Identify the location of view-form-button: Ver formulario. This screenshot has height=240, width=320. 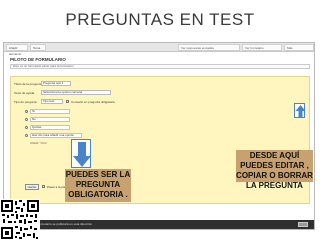
(262, 47).